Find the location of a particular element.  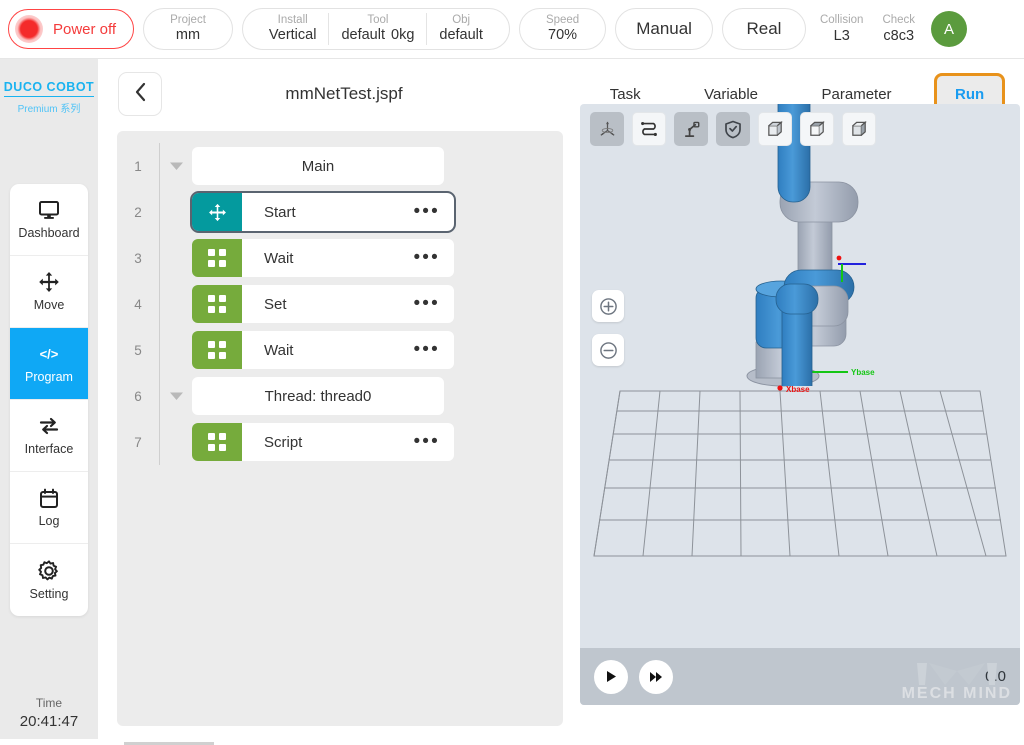

sidebar-item-dashboard-label: Dashboard is located at coordinates (49, 233).